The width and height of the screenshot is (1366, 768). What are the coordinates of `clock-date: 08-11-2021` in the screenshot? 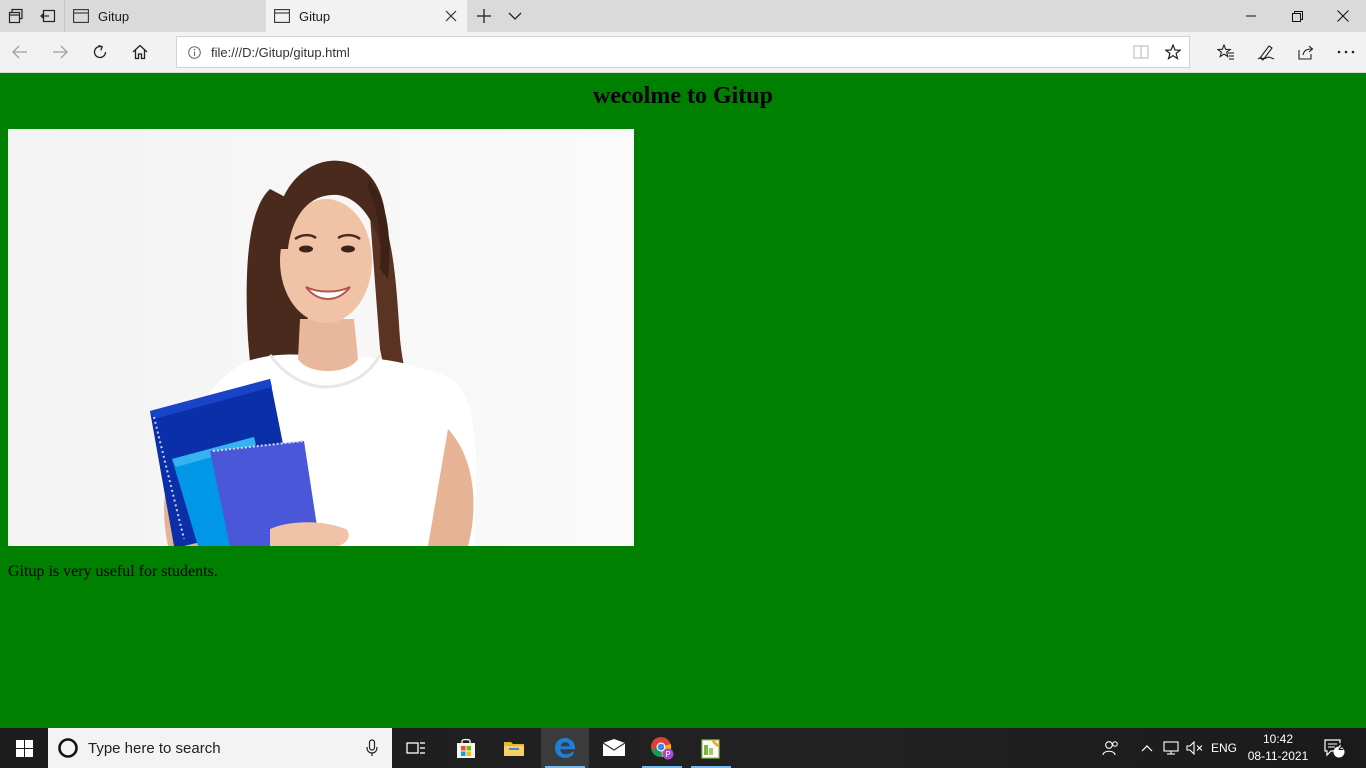 It's located at (1278, 756).